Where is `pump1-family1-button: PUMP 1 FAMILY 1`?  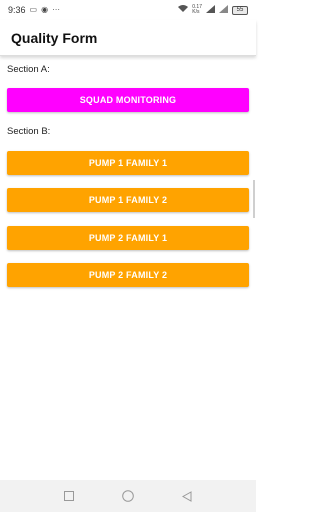 pump1-family1-button: PUMP 1 FAMILY 1 is located at coordinates (128, 163).